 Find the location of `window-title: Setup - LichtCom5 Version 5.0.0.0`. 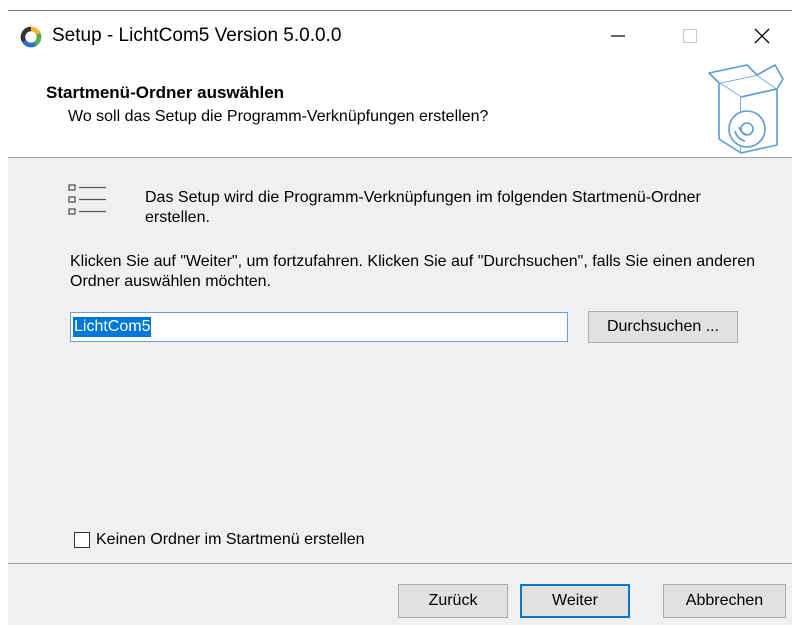

window-title: Setup - LichtCom5 Version 5.0.0.0 is located at coordinates (197, 35).